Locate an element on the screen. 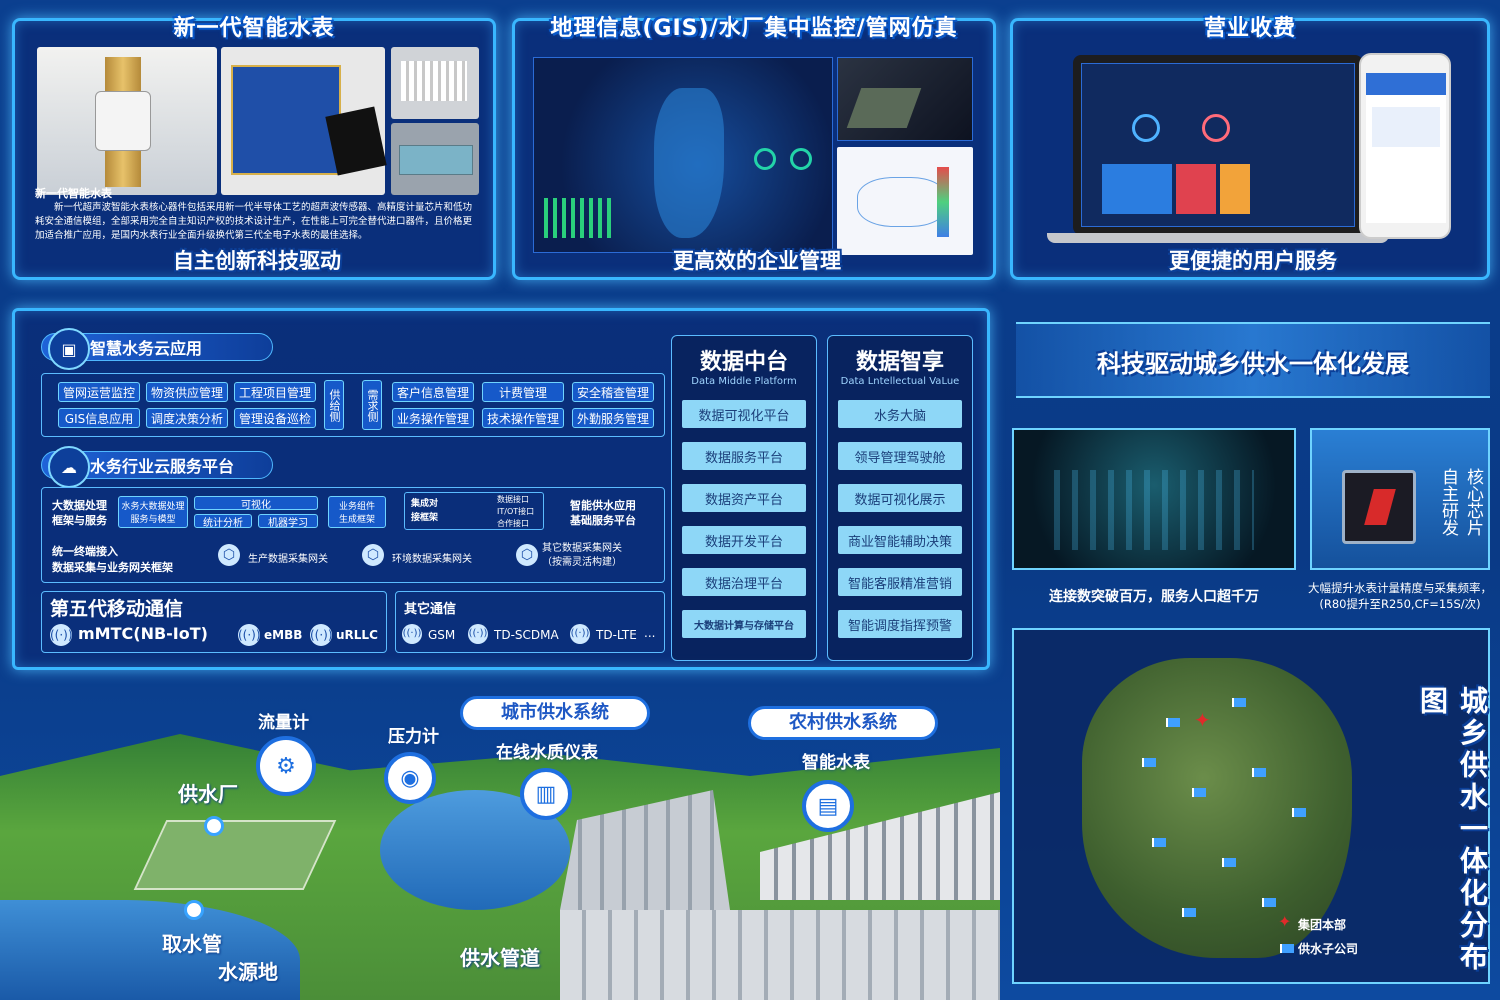 This screenshot has height=1000, width=1500. chip-icon is located at coordinates (1379, 507).